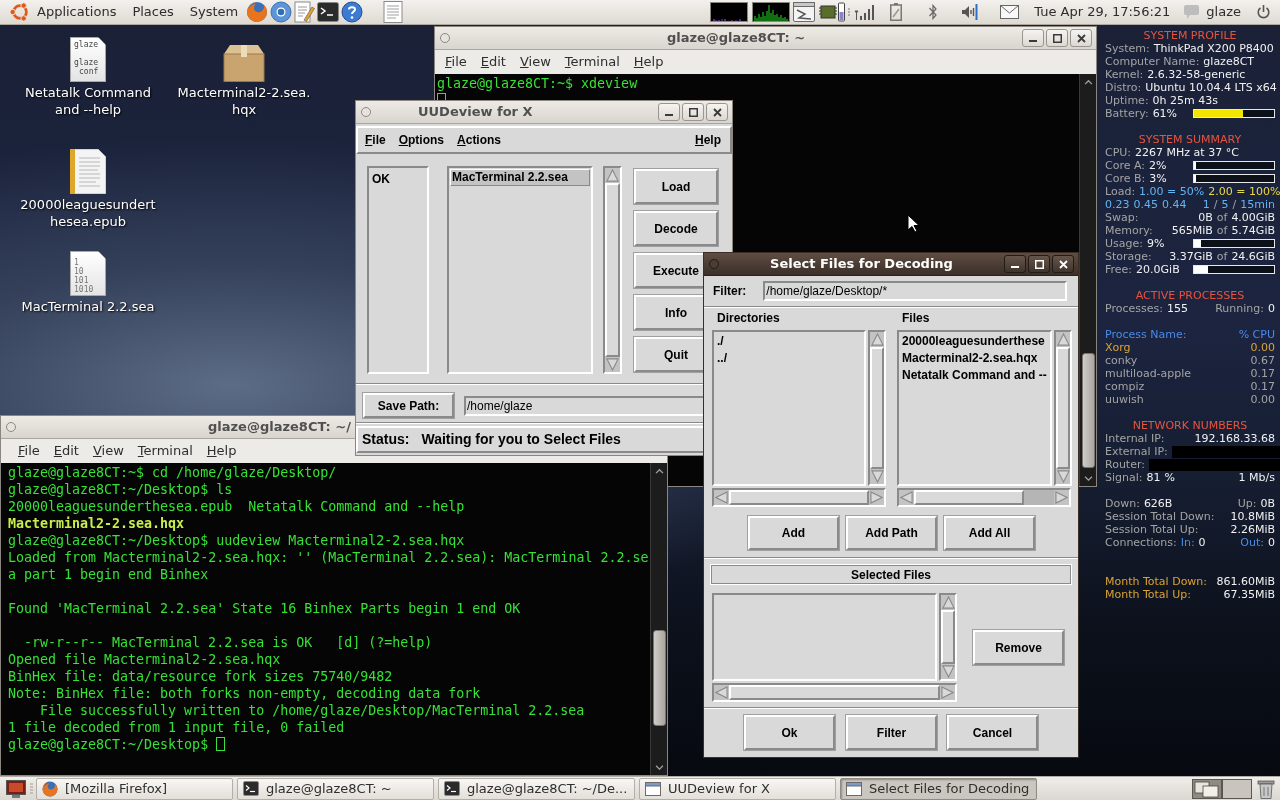 The width and height of the screenshot is (1280, 800). What do you see at coordinates (1018, 647) in the screenshot?
I see `remove-button: Remove` at bounding box center [1018, 647].